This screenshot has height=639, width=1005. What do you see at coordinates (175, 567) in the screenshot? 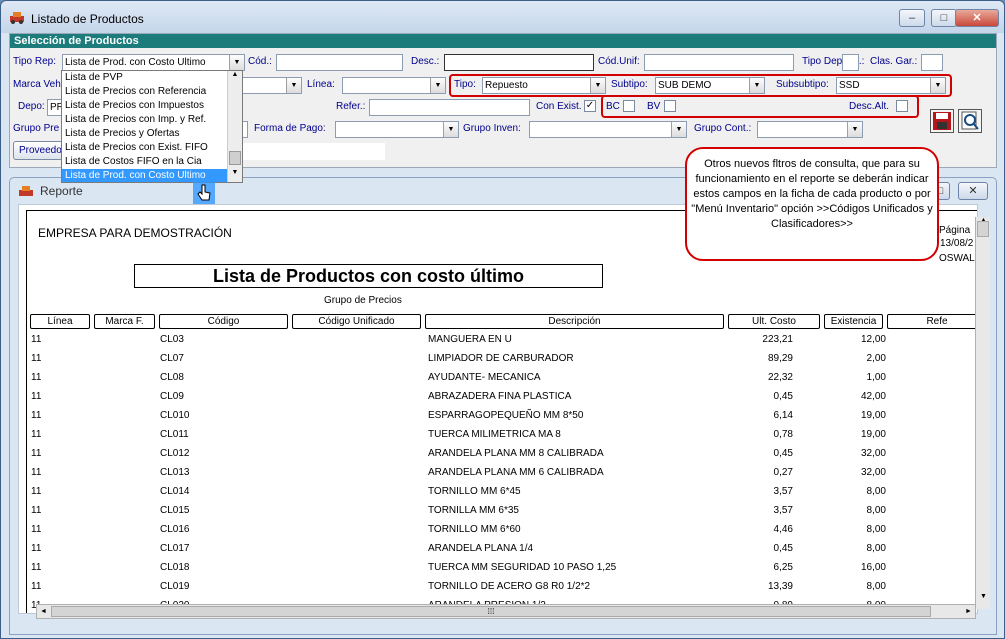
I see `table-cell: CL018` at bounding box center [175, 567].